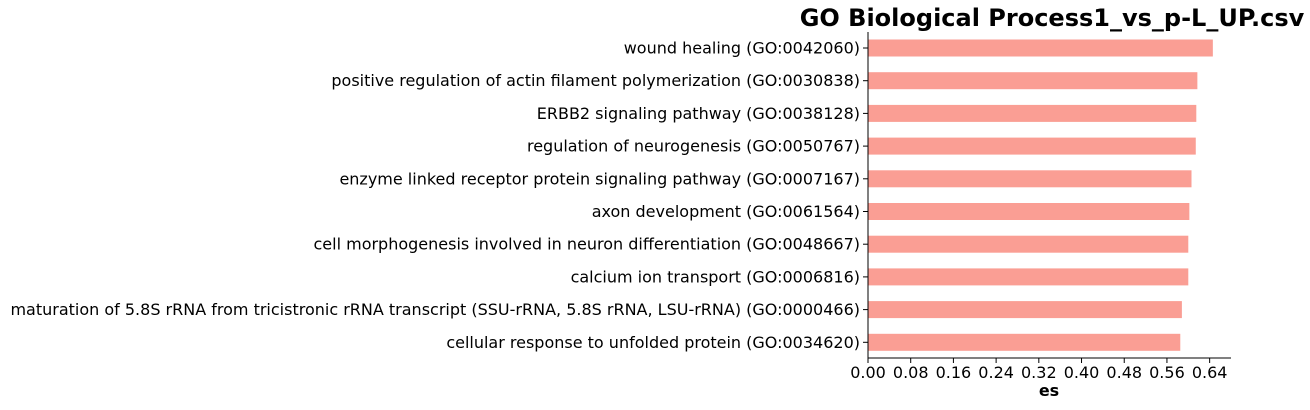  Describe the element at coordinates (868, 372) in the screenshot. I see `x-tick-label: 0.00` at that location.